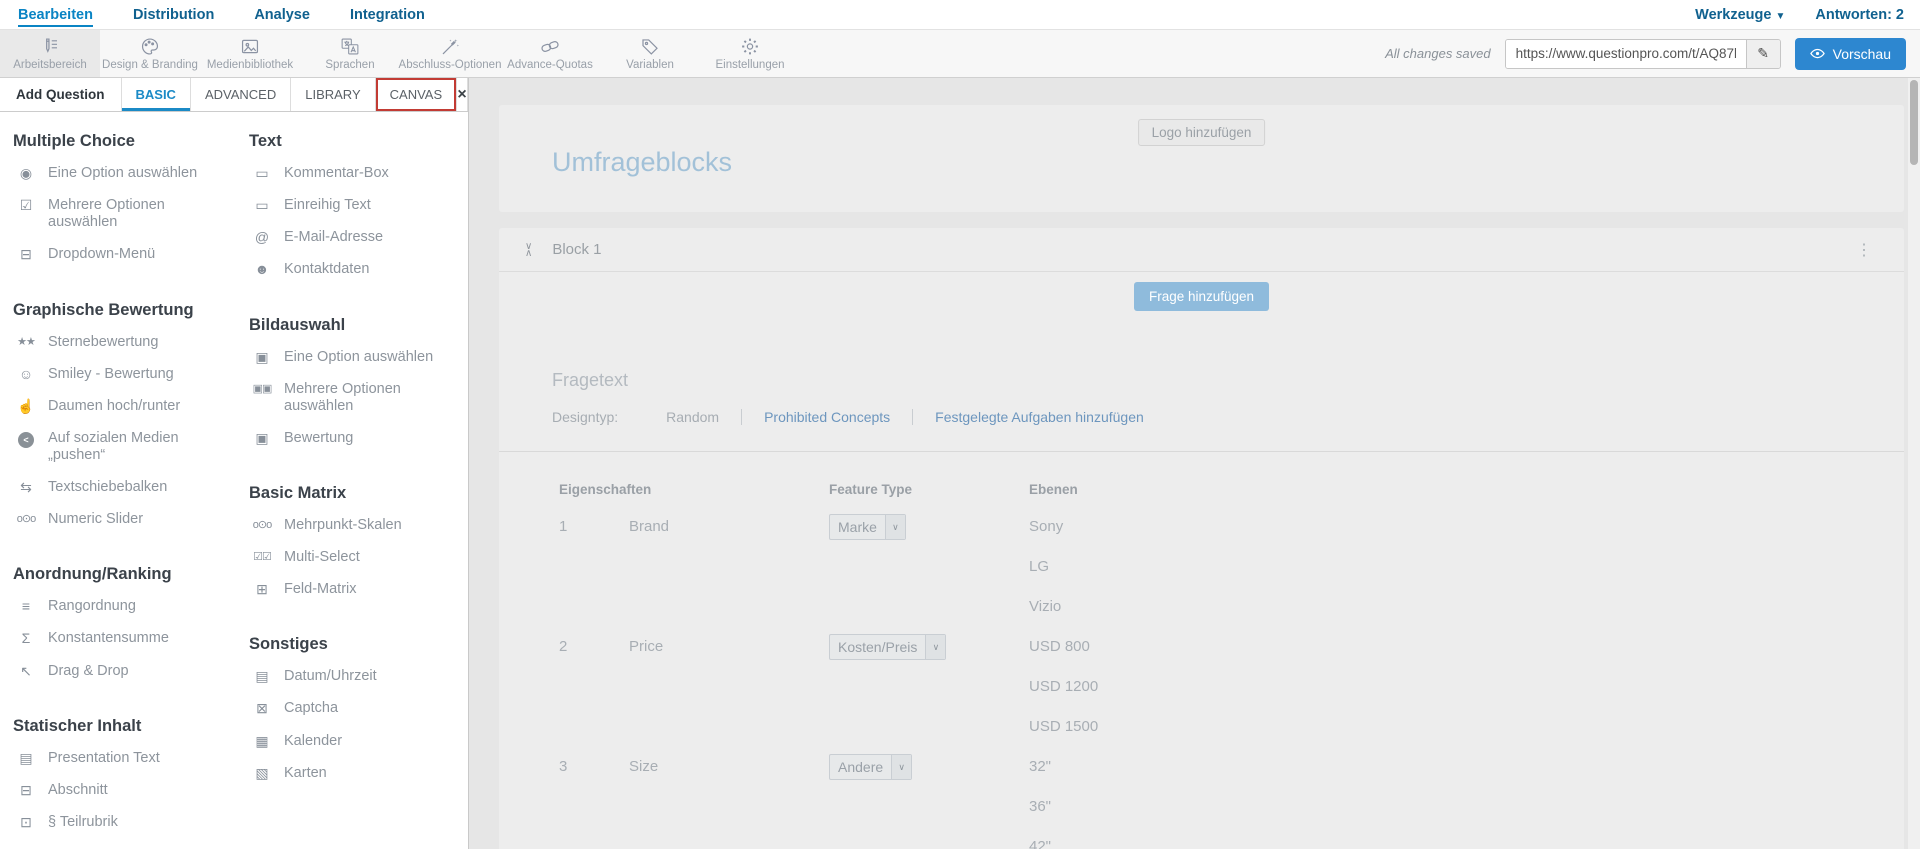 The width and height of the screenshot is (1920, 849). What do you see at coordinates (119, 638) in the screenshot?
I see `question-type-constant-sum: Σ Konstantensumme` at bounding box center [119, 638].